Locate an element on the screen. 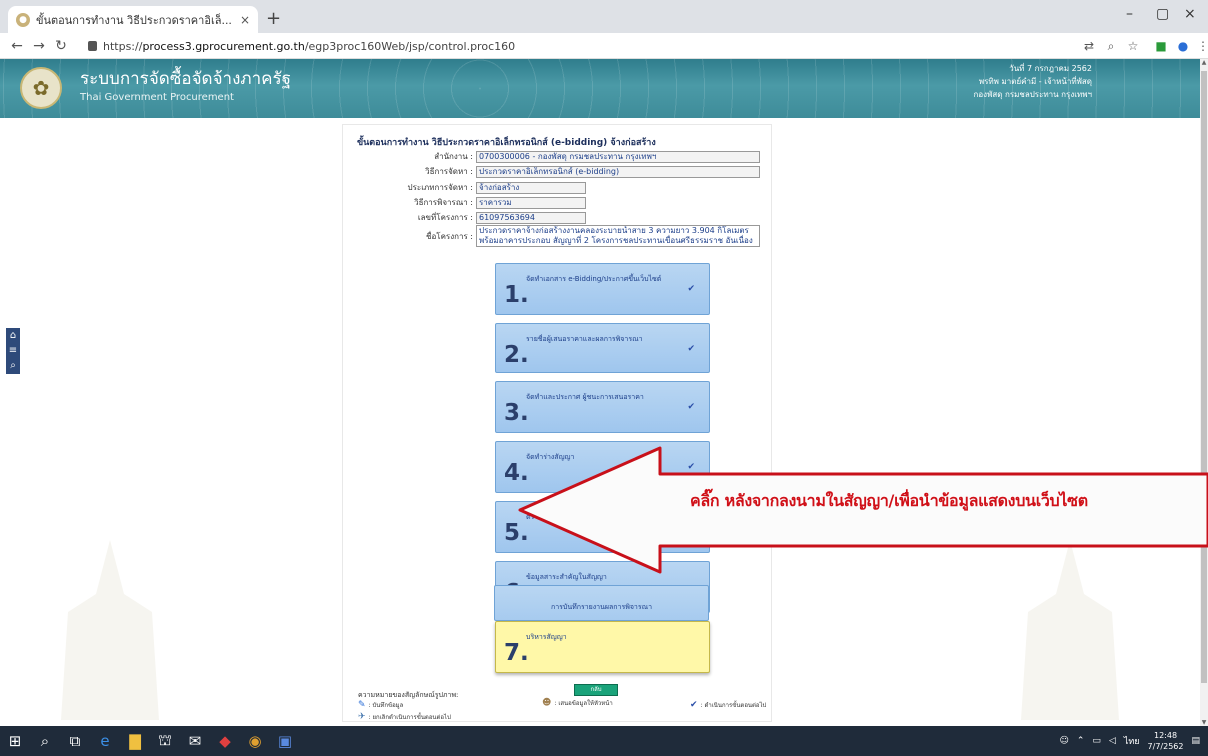 The height and width of the screenshot is (756, 1208). url-domain: process3.gprocurement.go.th is located at coordinates (223, 46).